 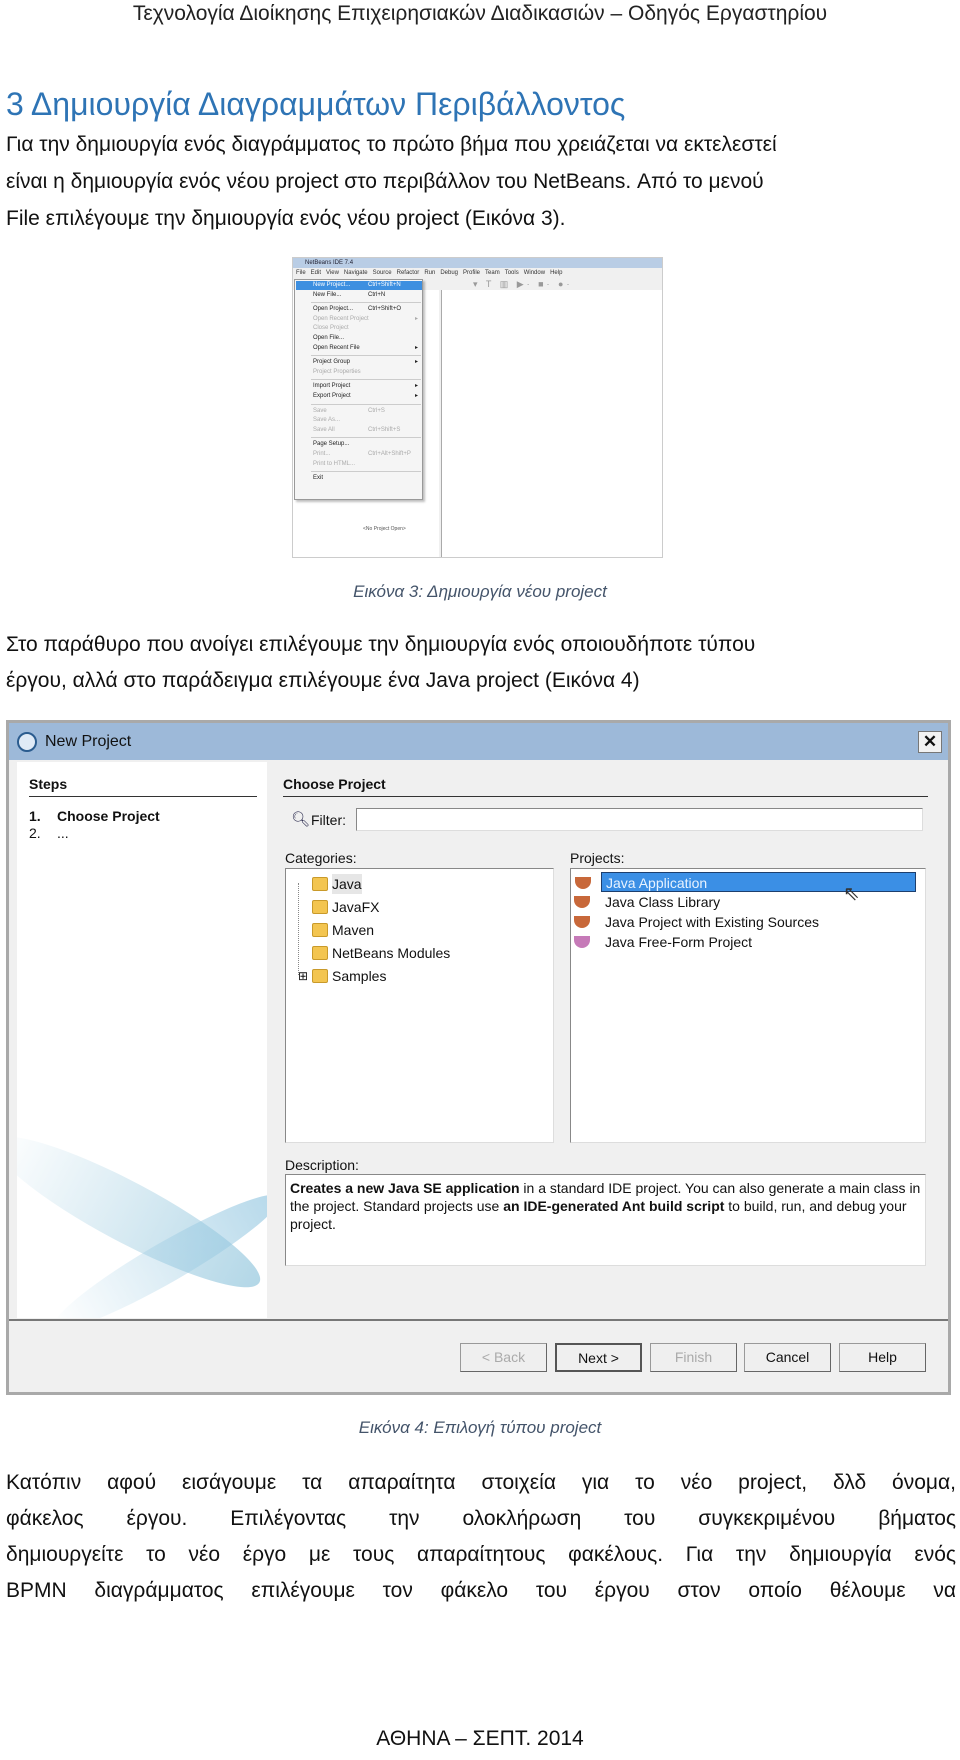 What do you see at coordinates (512, 273) in the screenshot?
I see `menubar-item: Tools` at bounding box center [512, 273].